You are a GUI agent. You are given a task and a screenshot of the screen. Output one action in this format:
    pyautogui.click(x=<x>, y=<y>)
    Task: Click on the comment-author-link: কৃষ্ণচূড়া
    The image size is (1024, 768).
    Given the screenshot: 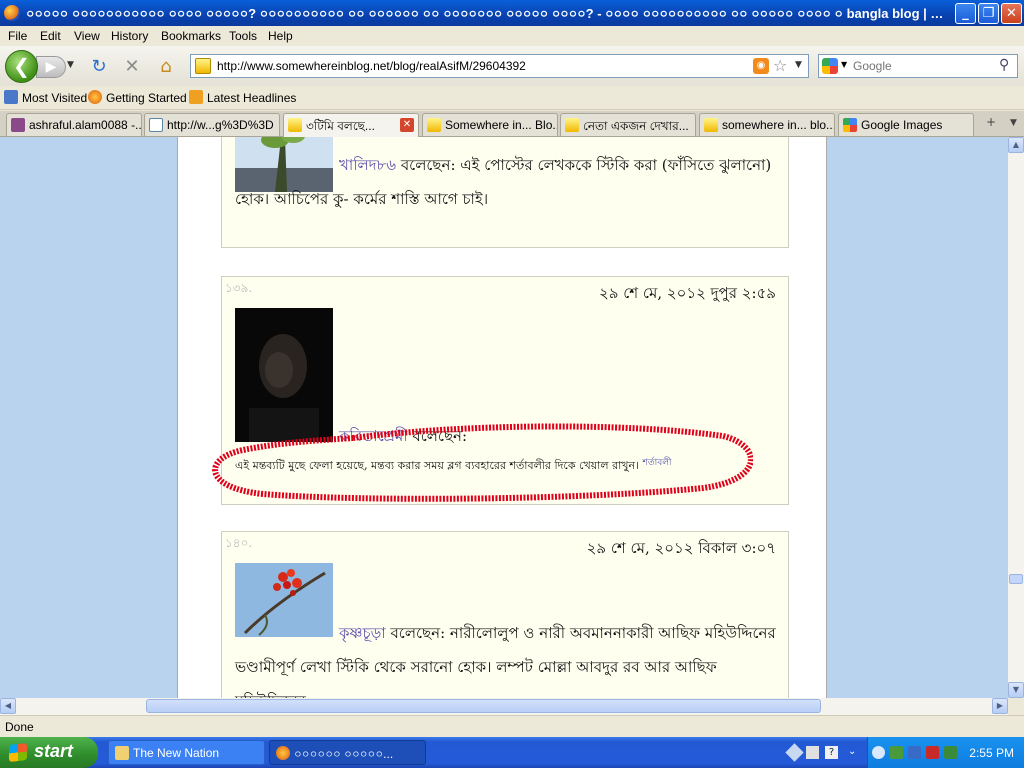 What is the action you would take?
    pyautogui.click(x=362, y=633)
    